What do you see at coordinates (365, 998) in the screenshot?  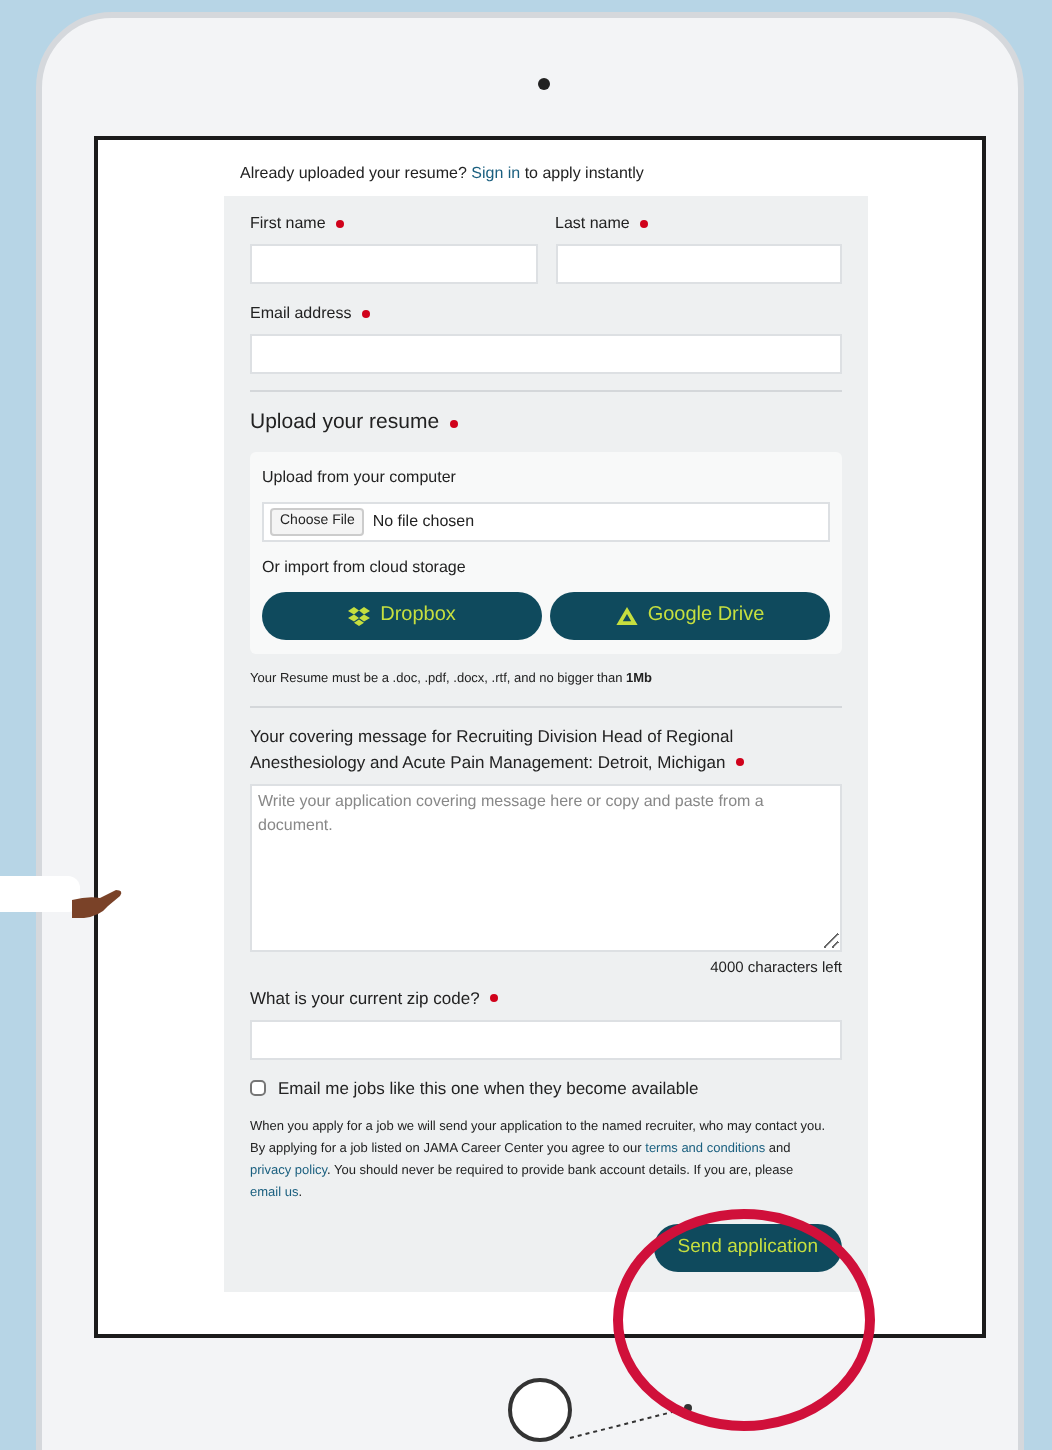 I see `field-label: What is your current zip code?` at bounding box center [365, 998].